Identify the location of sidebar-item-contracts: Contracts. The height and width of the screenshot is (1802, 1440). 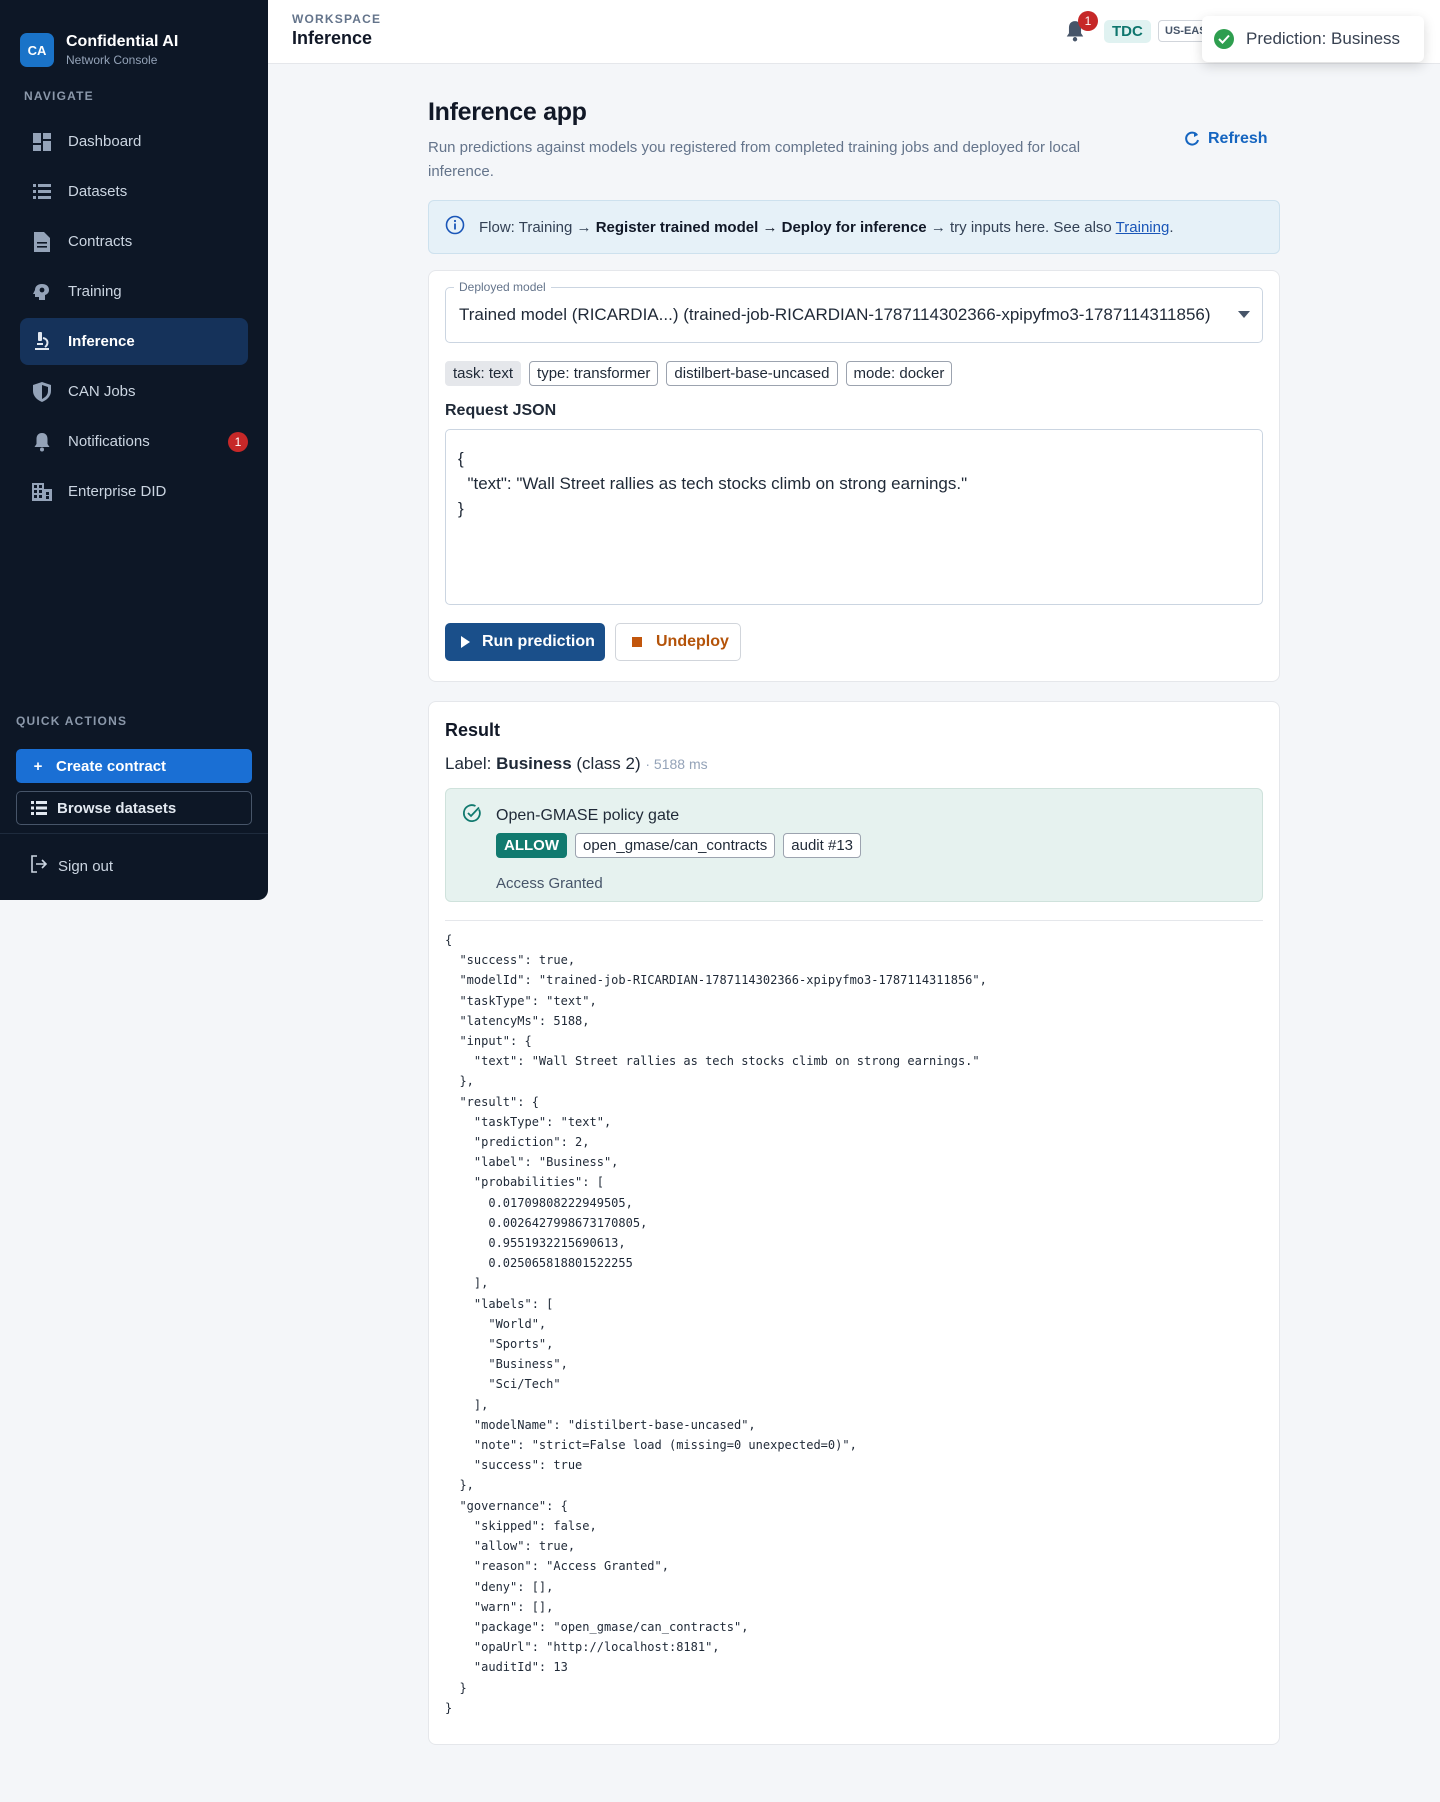
(134, 241).